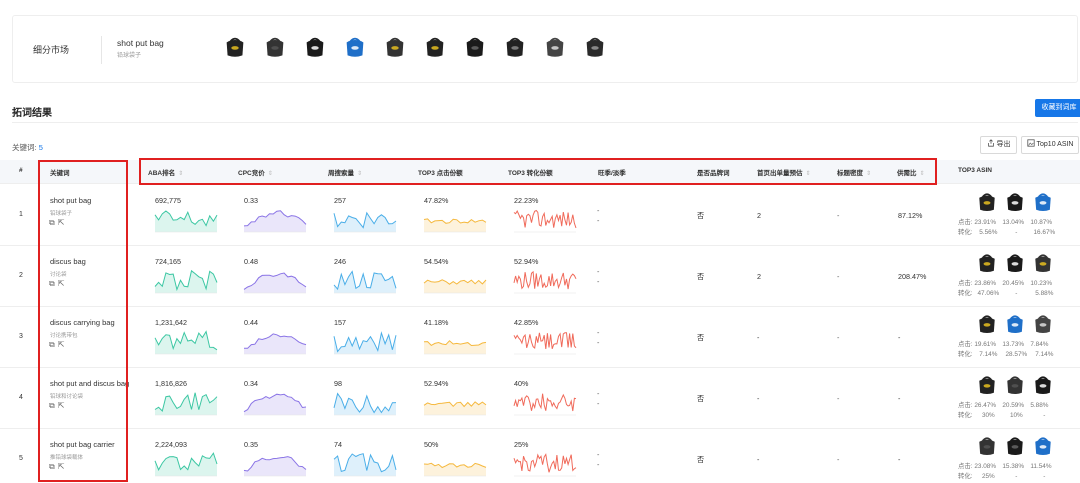 Image resolution: width=1080 pixels, height=483 pixels. Describe the element at coordinates (1013, 344) in the screenshot. I see `asin-click-value: 13.73%` at that location.